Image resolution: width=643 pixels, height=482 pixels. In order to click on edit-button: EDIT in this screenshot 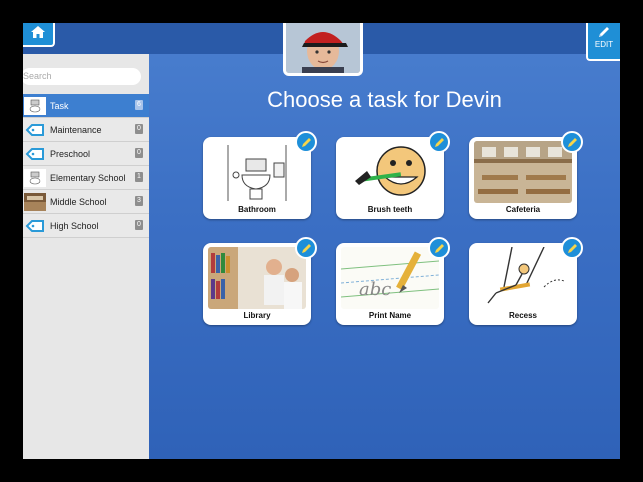, I will do `click(603, 42)`.